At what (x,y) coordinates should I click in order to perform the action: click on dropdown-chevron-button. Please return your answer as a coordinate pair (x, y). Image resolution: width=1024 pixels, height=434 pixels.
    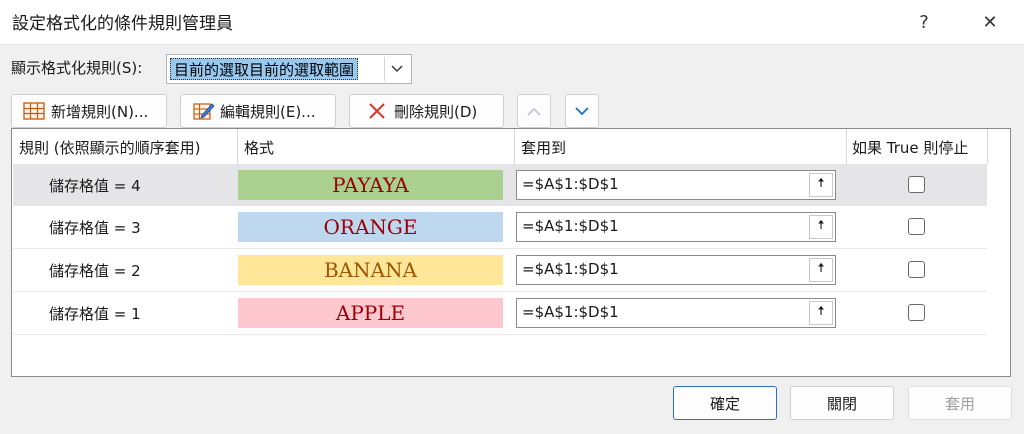
    Looking at the image, I should click on (396, 69).